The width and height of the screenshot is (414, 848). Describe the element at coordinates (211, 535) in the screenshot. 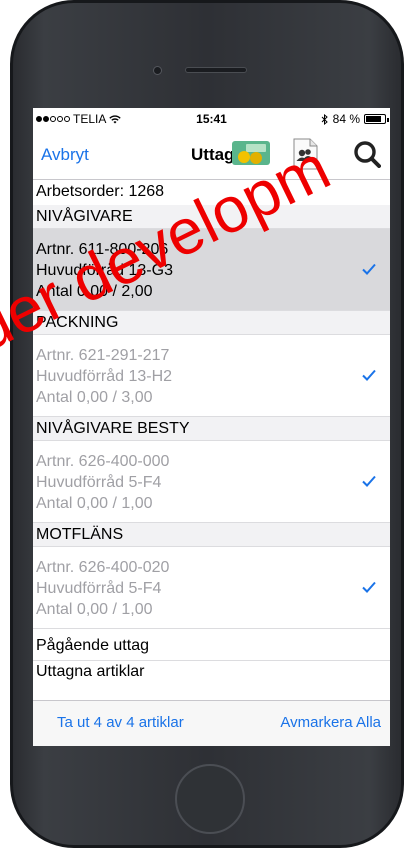

I see `section-header: MOTFLÄNS` at that location.